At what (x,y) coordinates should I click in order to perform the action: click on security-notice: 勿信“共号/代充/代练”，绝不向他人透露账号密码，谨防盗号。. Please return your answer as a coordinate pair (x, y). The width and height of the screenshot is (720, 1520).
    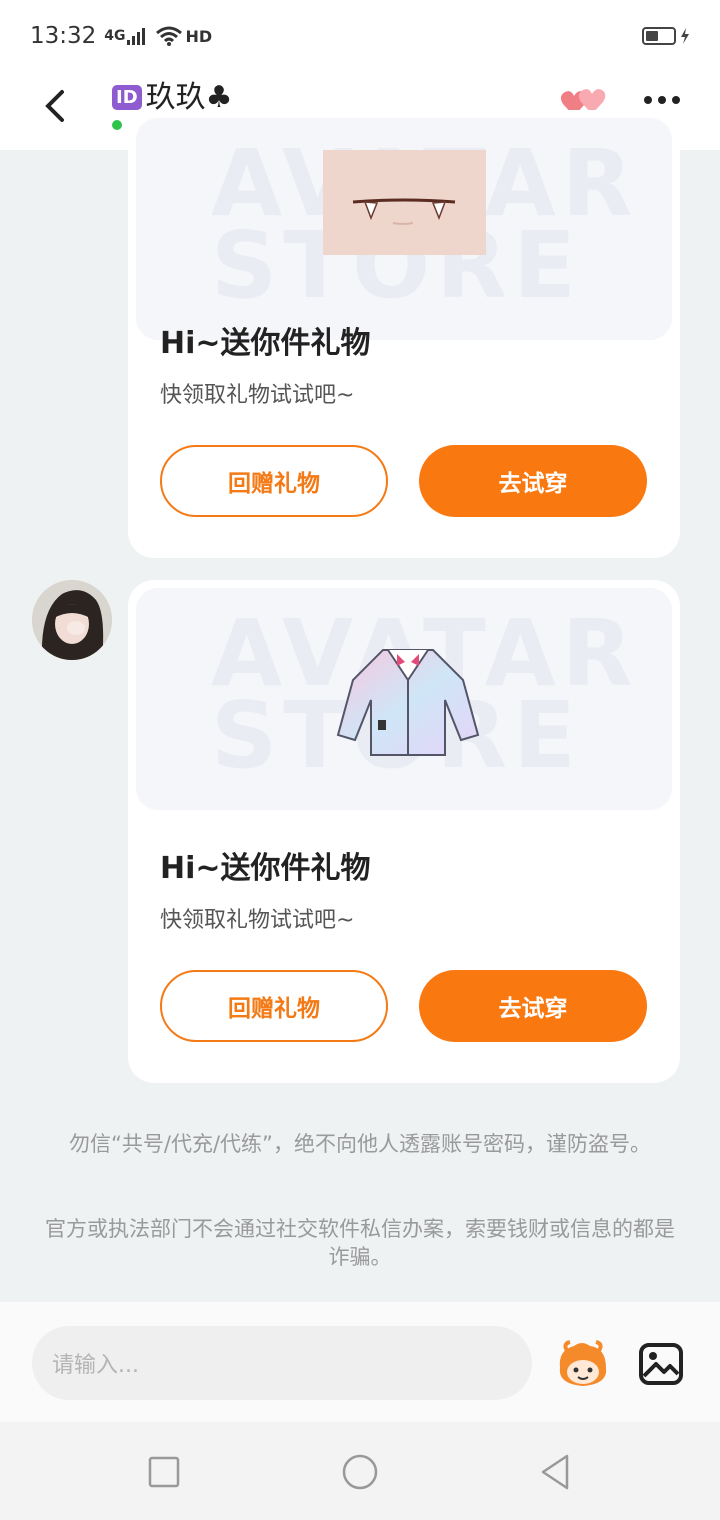
    Looking at the image, I should click on (360, 1144).